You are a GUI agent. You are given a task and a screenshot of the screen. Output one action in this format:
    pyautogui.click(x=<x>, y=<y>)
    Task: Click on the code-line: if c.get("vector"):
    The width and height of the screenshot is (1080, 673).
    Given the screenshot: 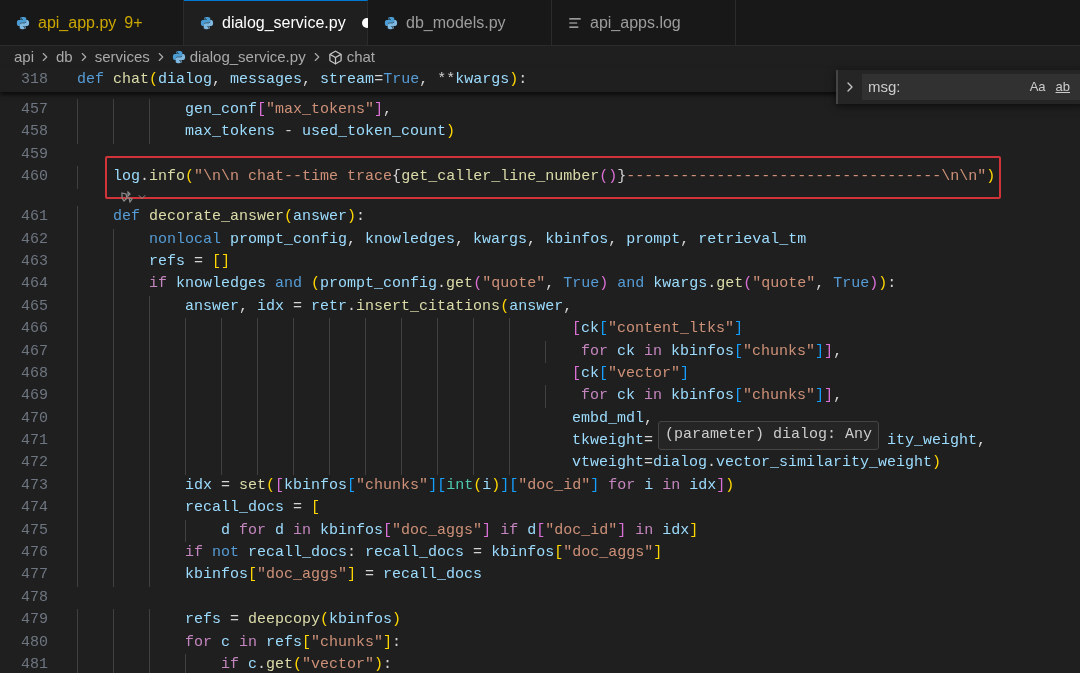 What is the action you would take?
    pyautogui.click(x=235, y=663)
    